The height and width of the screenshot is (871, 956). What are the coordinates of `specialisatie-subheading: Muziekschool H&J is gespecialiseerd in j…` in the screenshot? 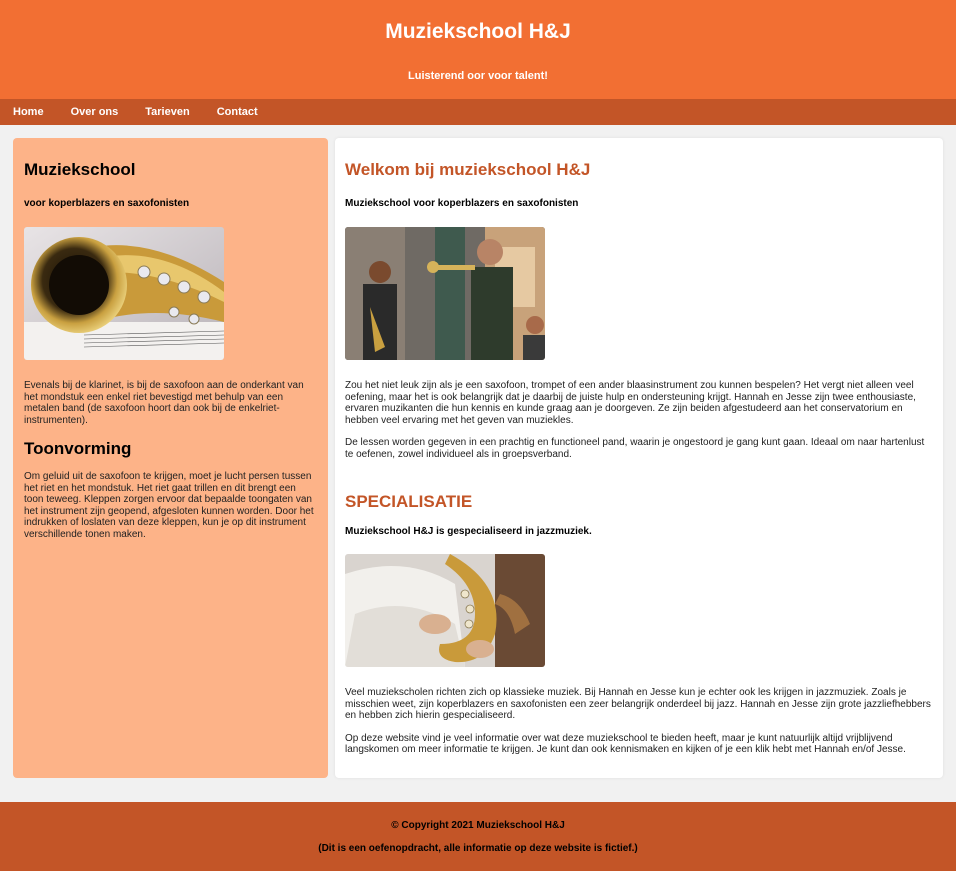 It's located at (468, 531).